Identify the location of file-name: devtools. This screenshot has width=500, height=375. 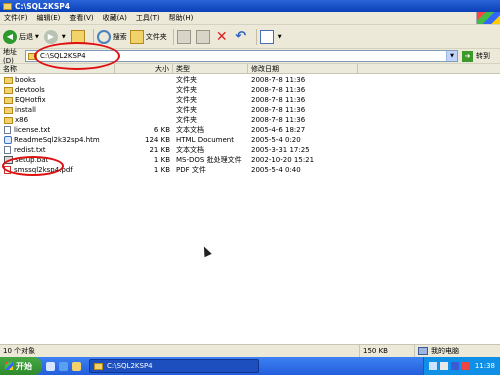
(30, 90).